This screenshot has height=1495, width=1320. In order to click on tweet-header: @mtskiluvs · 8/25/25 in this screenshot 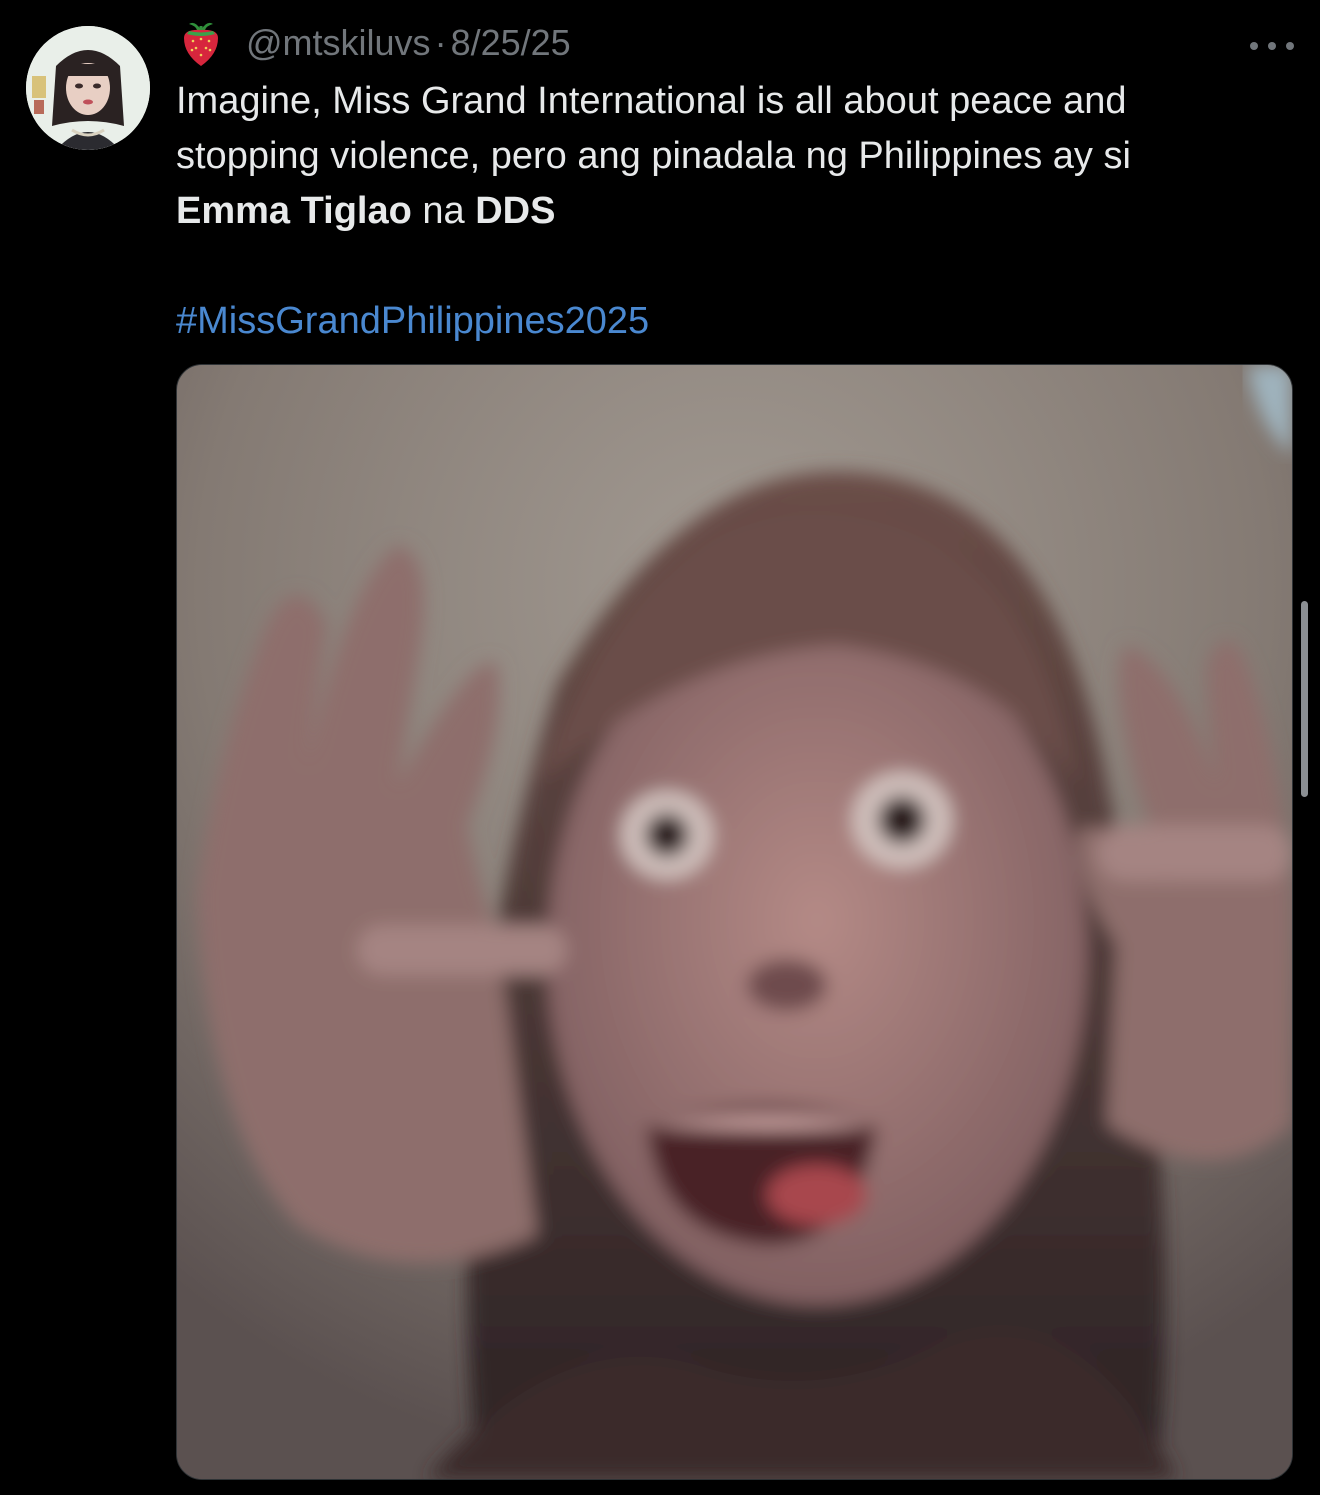, I will do `click(374, 43)`.